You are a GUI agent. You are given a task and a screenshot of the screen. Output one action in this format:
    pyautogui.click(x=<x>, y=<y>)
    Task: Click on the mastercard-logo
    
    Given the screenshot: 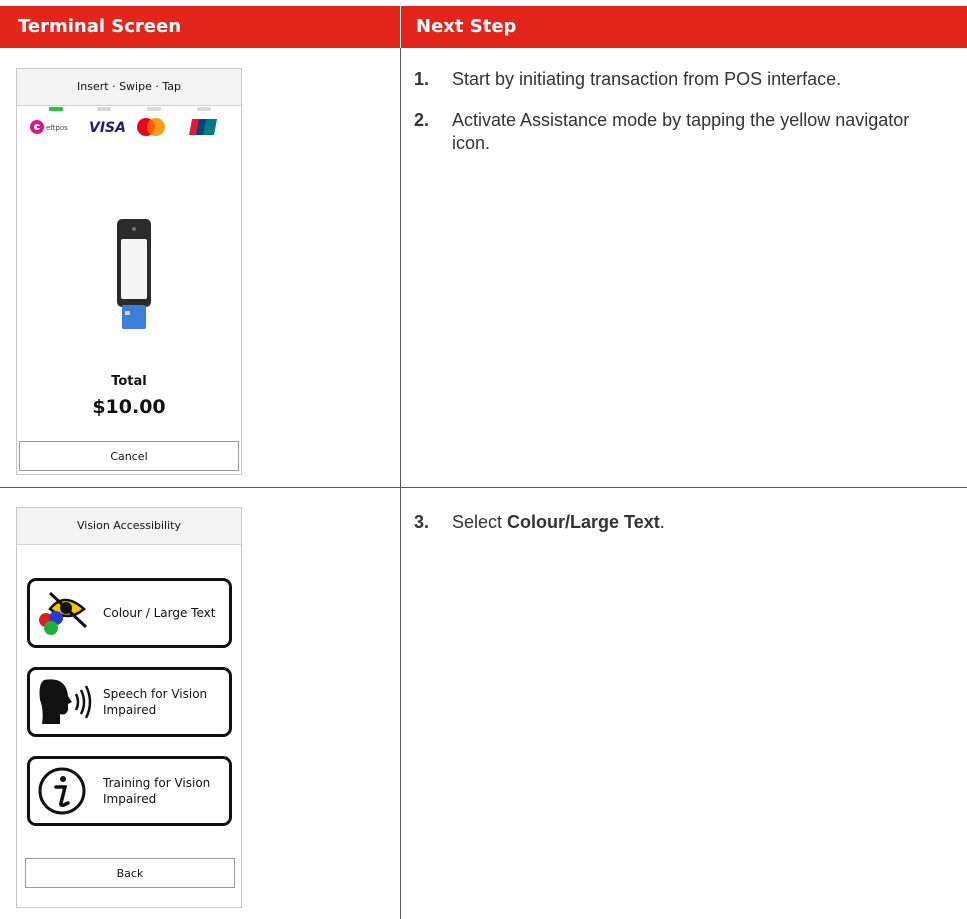 What is the action you would take?
    pyautogui.click(x=151, y=127)
    